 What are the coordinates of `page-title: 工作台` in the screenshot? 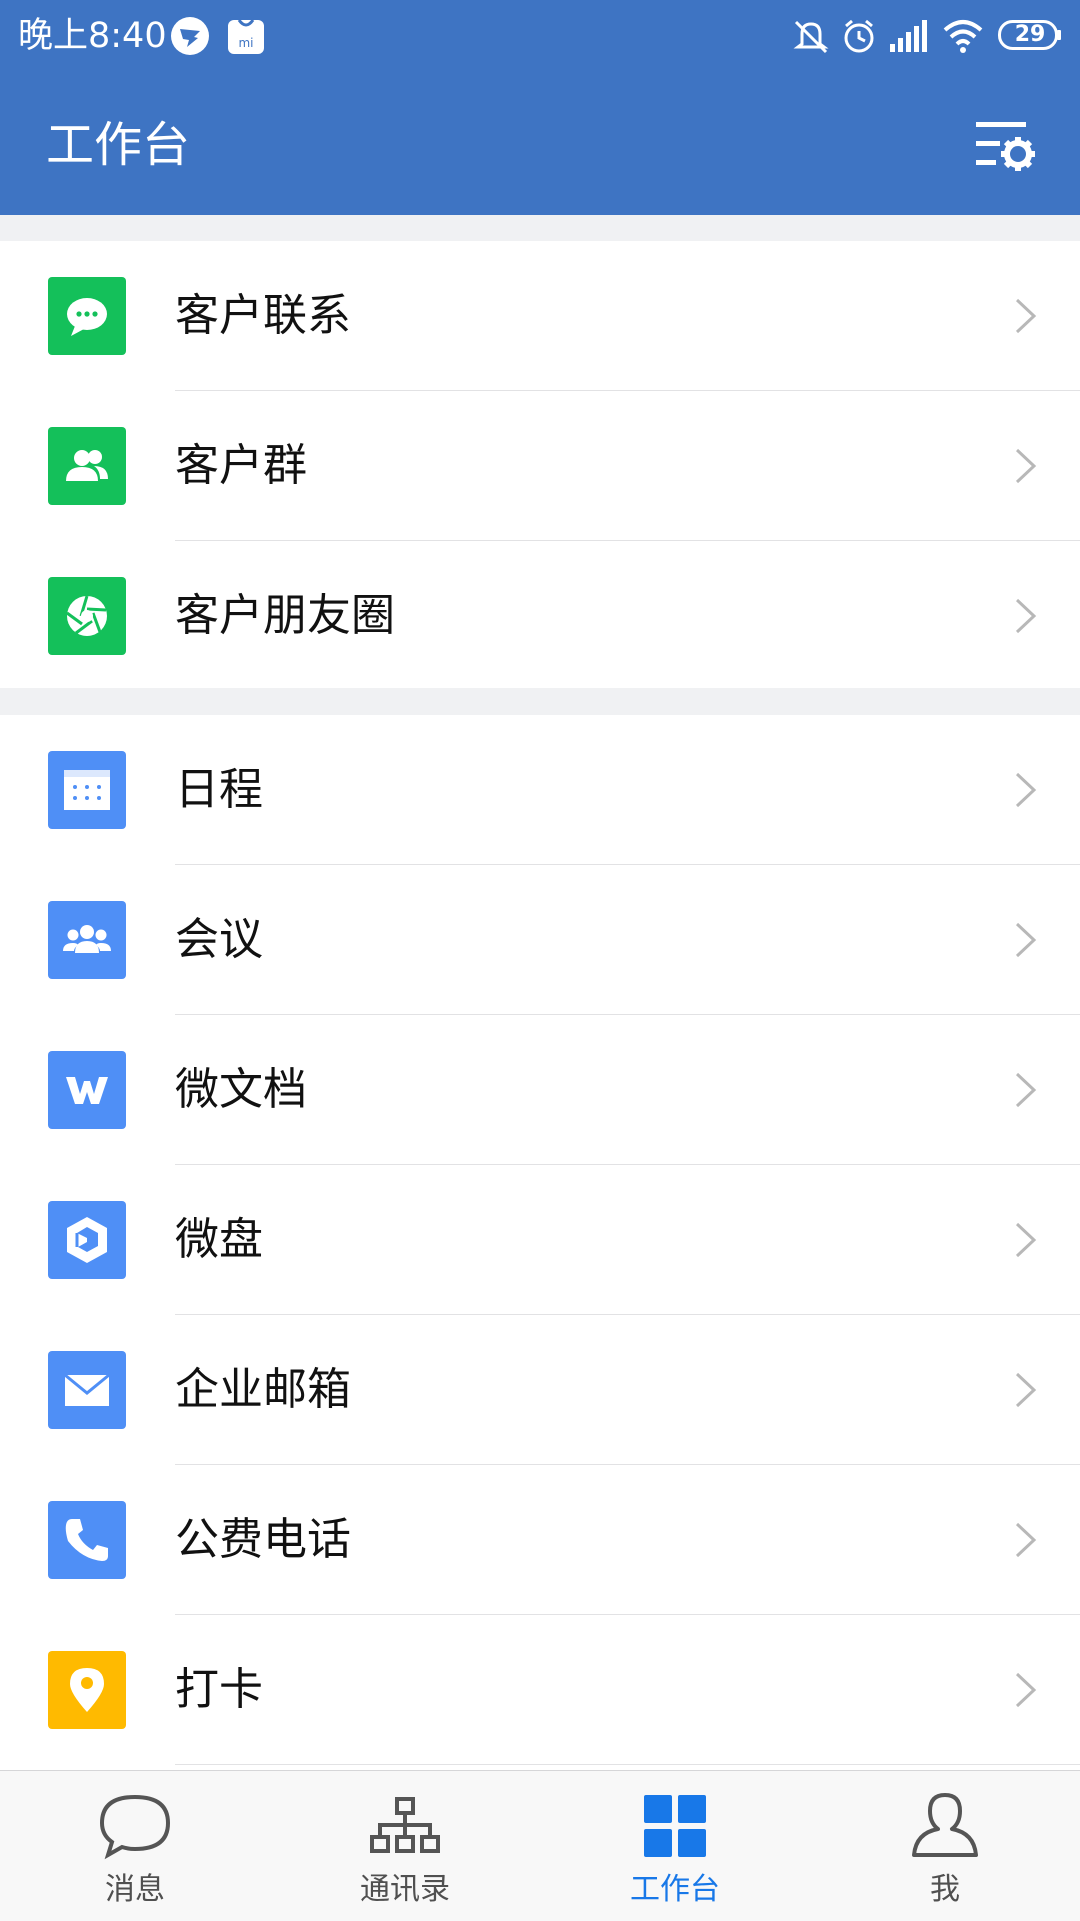 It's located at (118, 145).